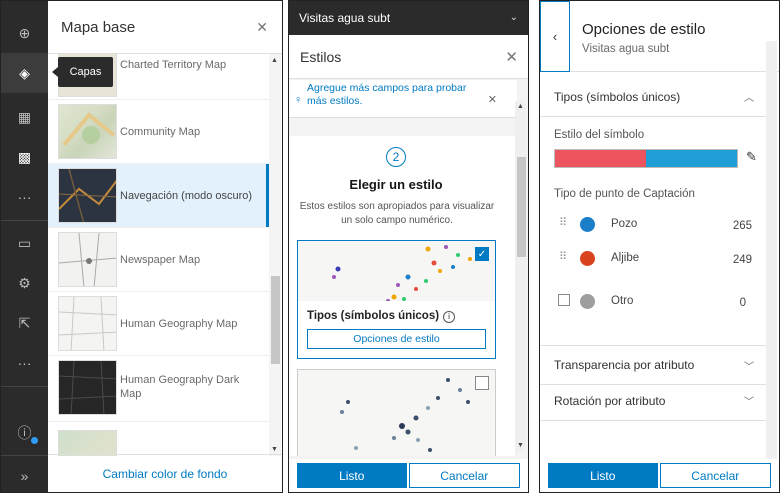 This screenshot has width=782, height=493. I want to click on step-indicator: 2, so click(396, 156).